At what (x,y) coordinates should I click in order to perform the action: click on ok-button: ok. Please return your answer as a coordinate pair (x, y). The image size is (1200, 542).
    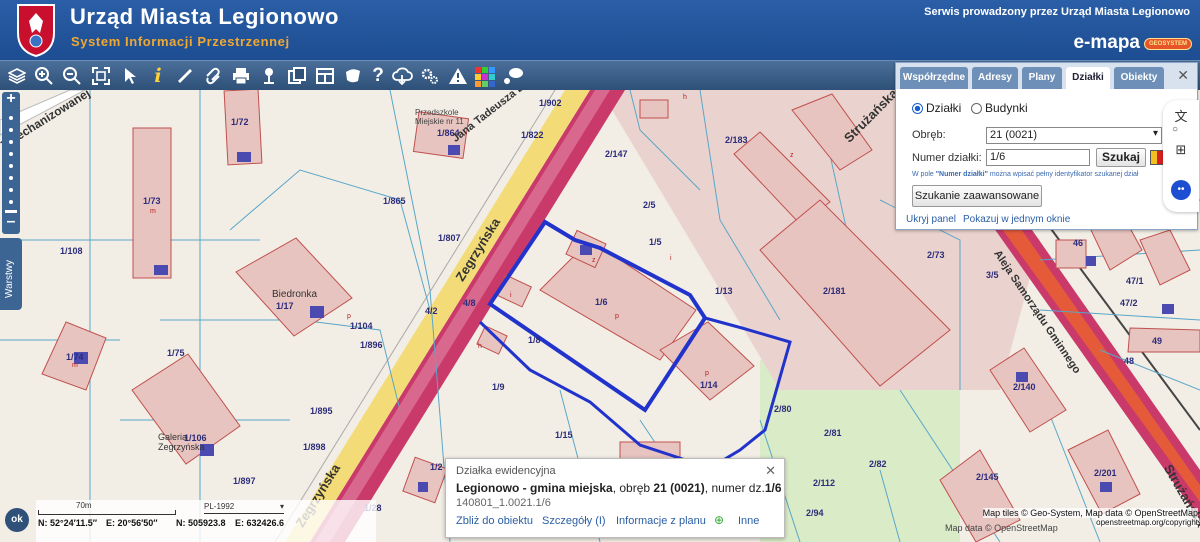
    Looking at the image, I should click on (17, 520).